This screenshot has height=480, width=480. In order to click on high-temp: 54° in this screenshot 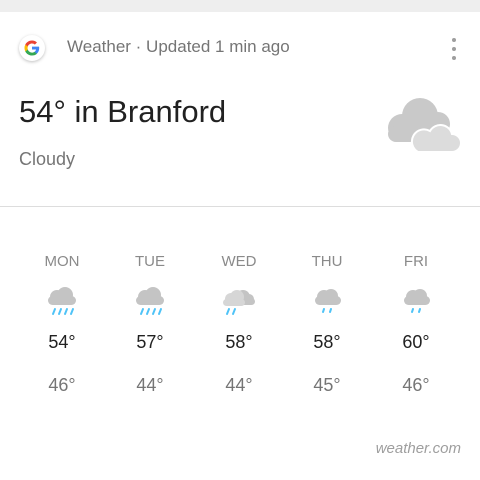, I will do `click(62, 342)`.